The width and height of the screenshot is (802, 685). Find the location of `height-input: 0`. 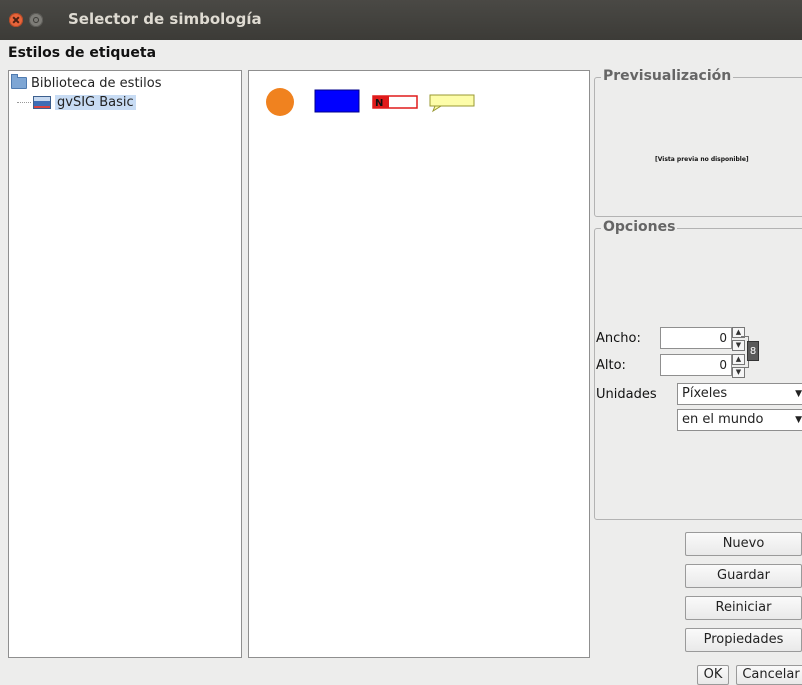

height-input: 0 is located at coordinates (696, 365).